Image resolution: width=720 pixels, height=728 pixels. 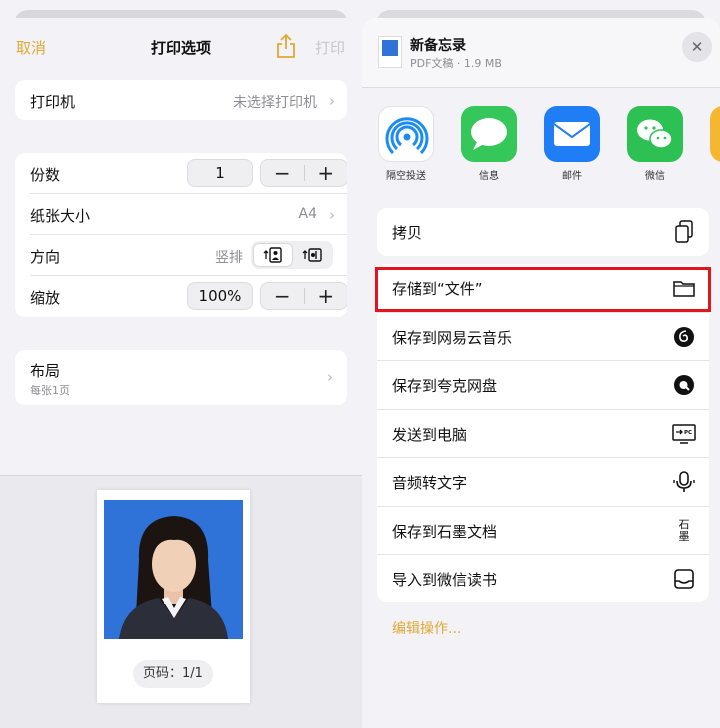 I want to click on portrait-icon, so click(x=273, y=255).